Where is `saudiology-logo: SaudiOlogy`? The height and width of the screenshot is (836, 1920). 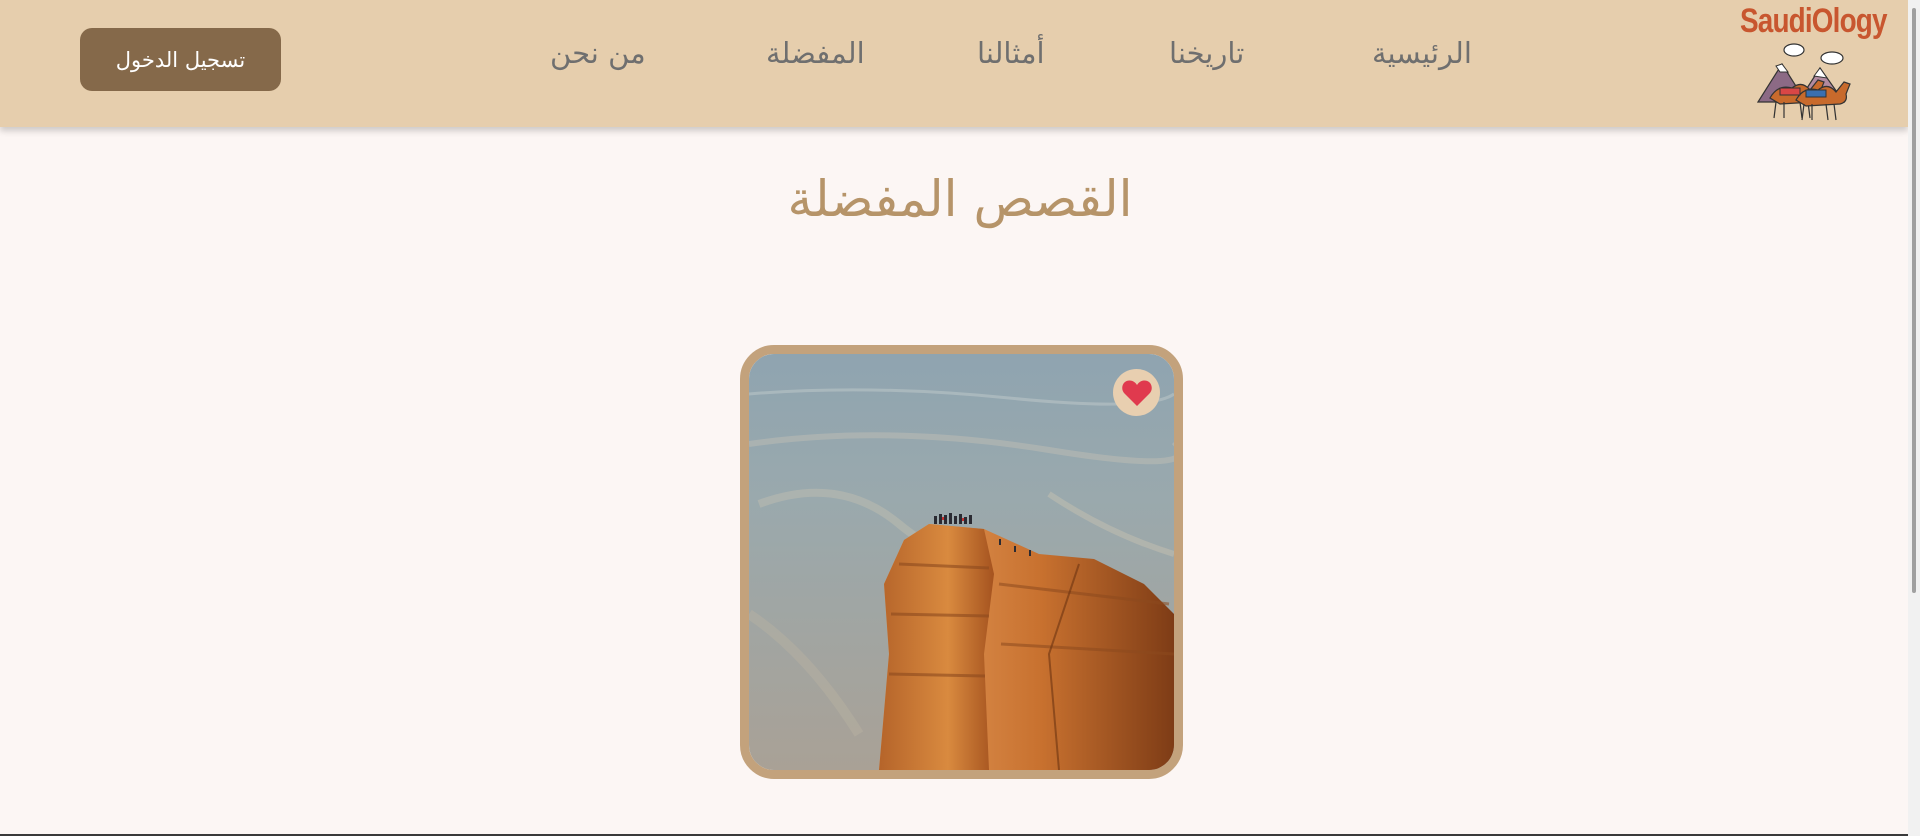
saudiology-logo: SaudiOlogy is located at coordinates (1811, 61).